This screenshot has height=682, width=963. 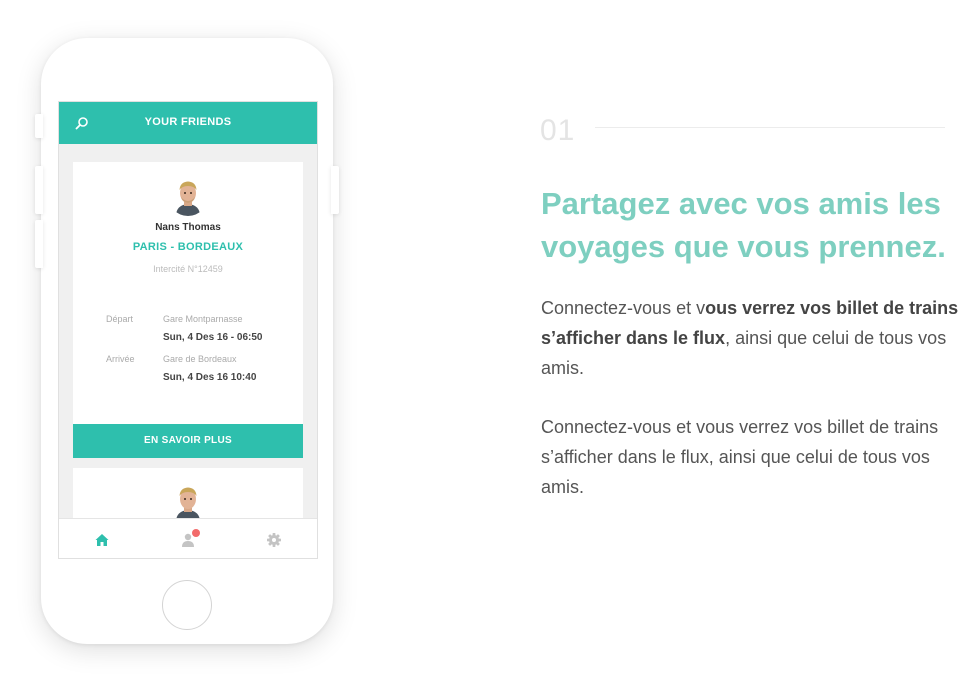 I want to click on paragraph-1-start: Connectez-vous et v, so click(x=623, y=308).